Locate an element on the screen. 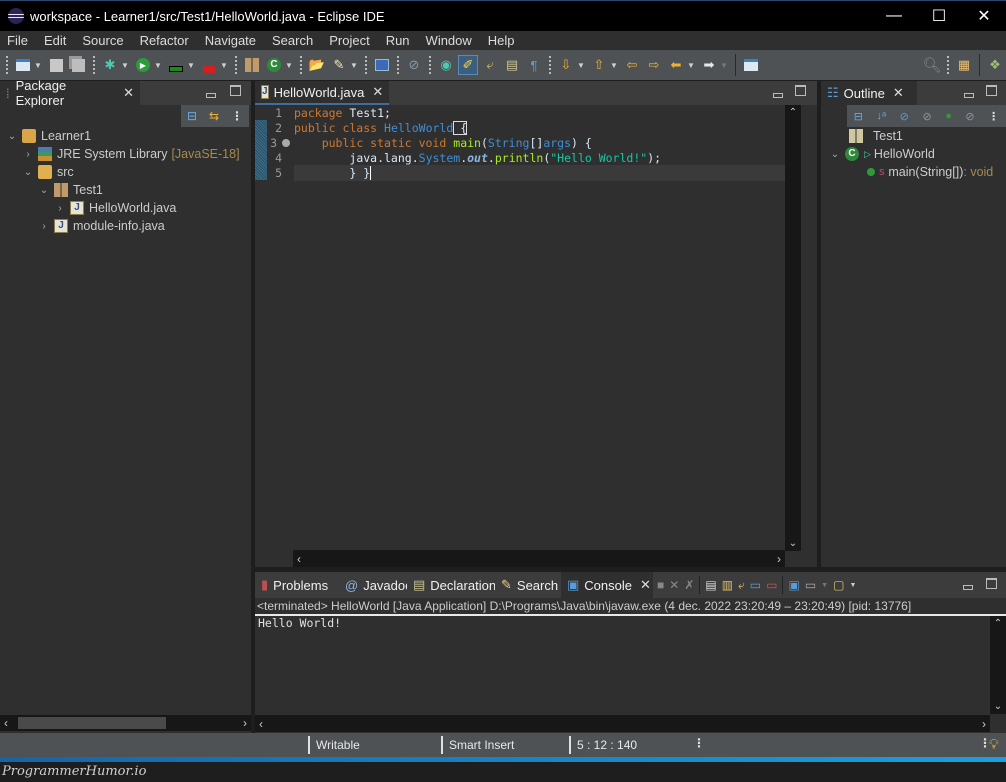  tab-package-explorer: ⁞ Package Explorer ✕ is located at coordinates (70, 93).